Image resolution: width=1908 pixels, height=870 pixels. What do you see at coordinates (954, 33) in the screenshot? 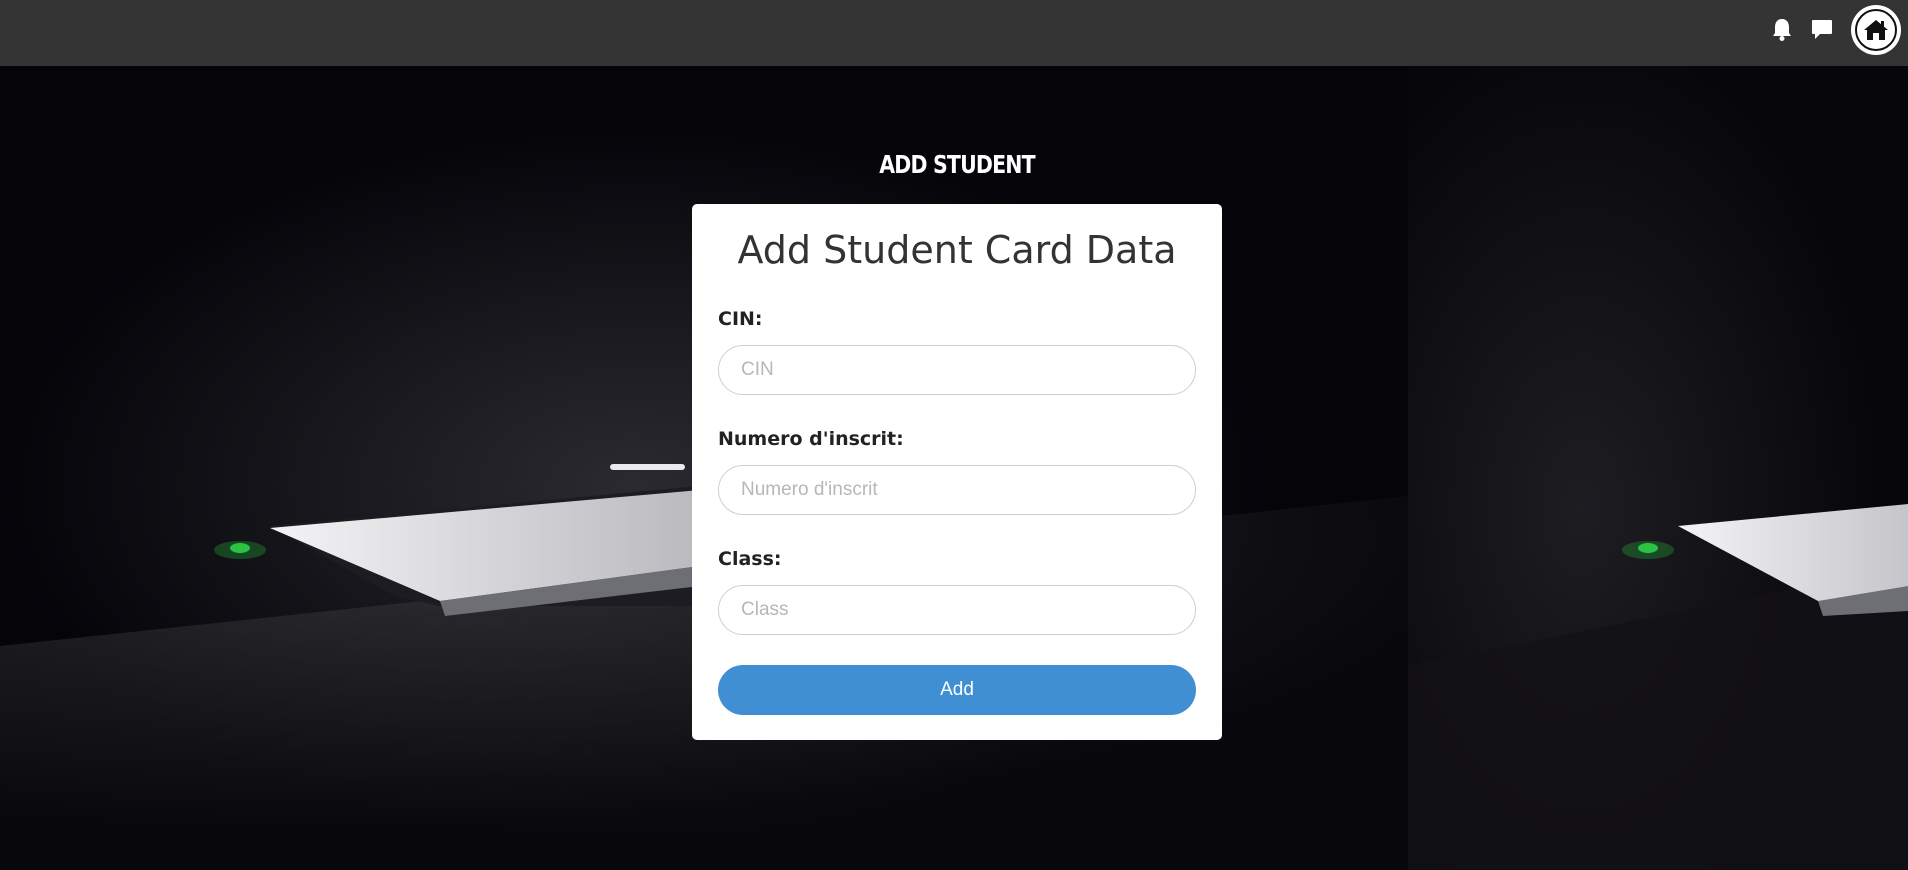
I see `top-navbar` at bounding box center [954, 33].